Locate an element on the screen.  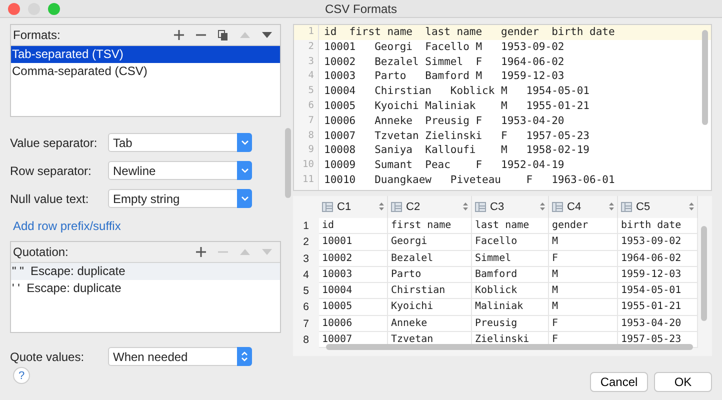
table-cell: 1953-09-02 is located at coordinates (658, 242).